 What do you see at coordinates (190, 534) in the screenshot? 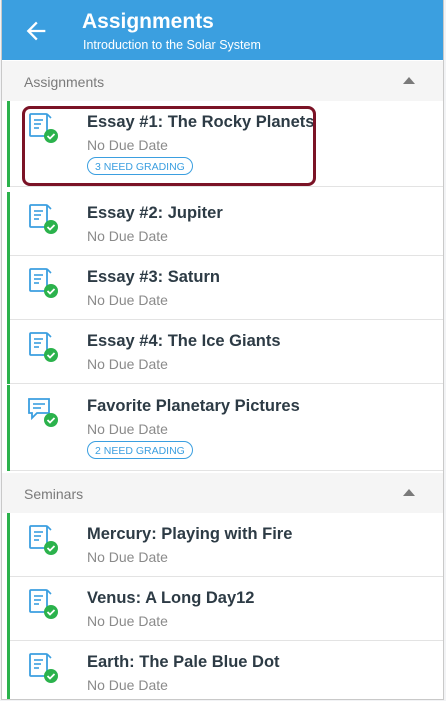
I see `item-title: Mercury: Playing with Fire` at bounding box center [190, 534].